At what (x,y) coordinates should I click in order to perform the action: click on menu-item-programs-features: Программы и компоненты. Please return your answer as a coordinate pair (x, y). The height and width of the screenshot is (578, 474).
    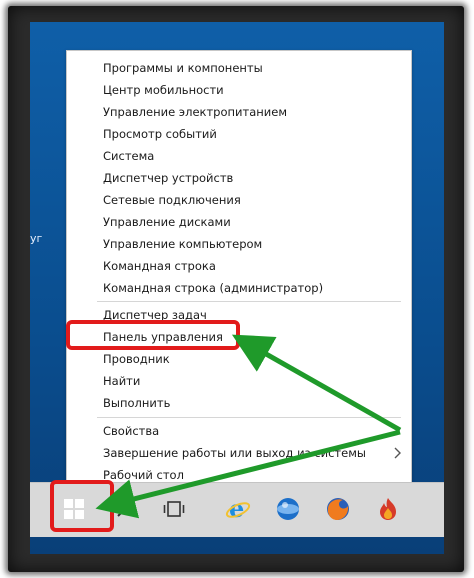
    Looking at the image, I should click on (183, 68).